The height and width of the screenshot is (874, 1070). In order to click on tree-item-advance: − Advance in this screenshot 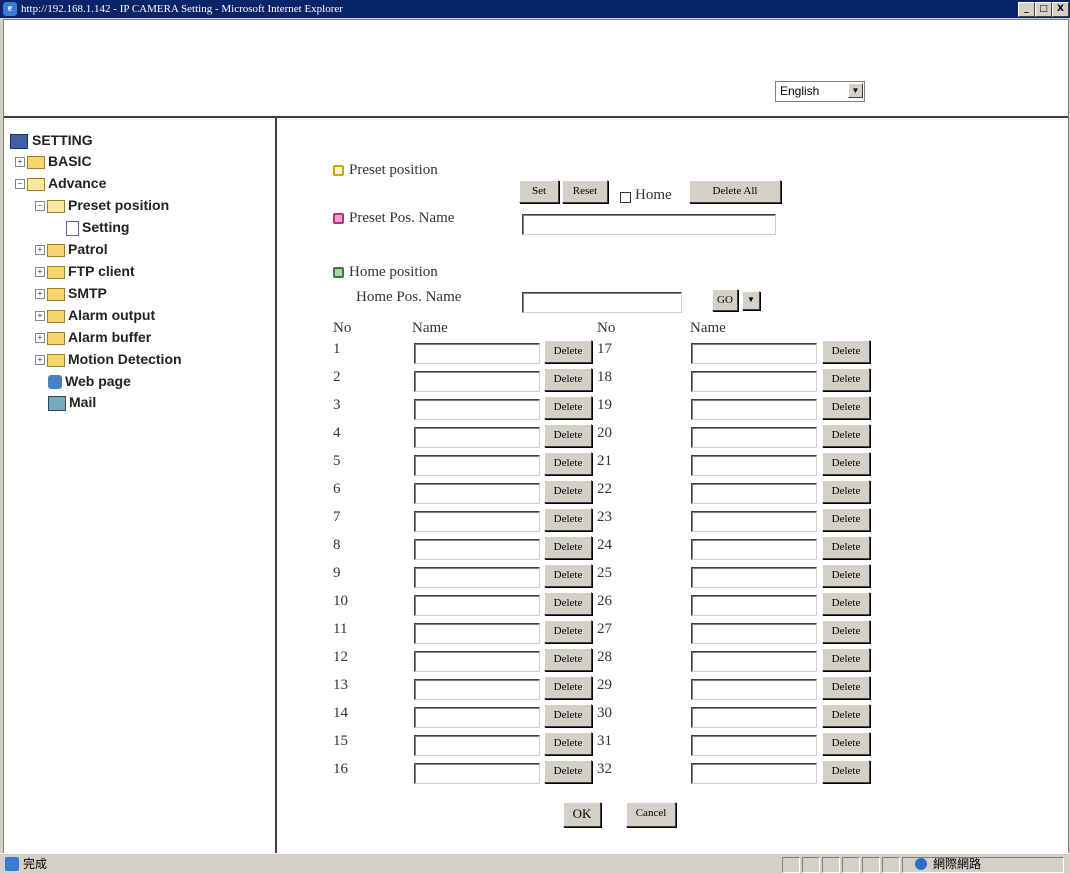, I will do `click(60, 183)`.